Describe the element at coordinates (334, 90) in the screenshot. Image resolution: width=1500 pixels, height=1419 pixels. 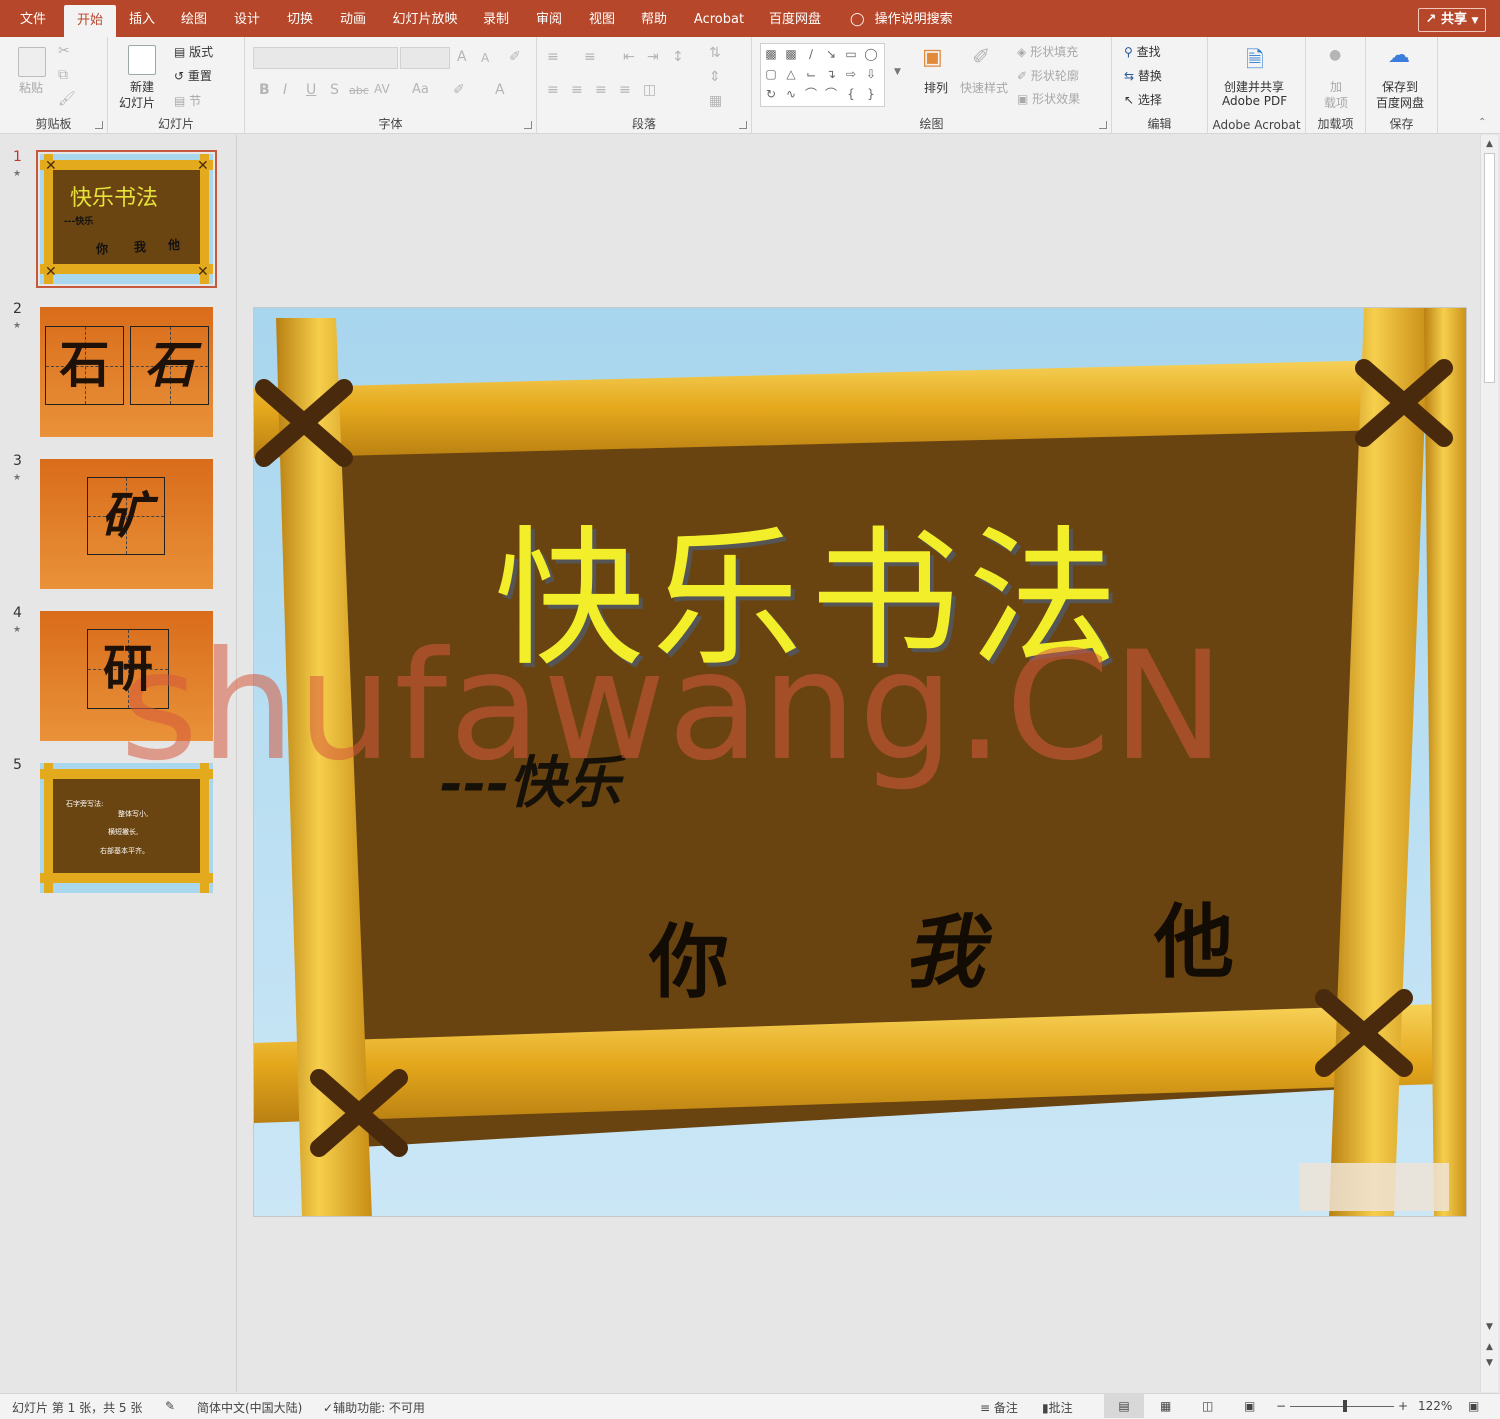
I see `shadow-button: S` at that location.